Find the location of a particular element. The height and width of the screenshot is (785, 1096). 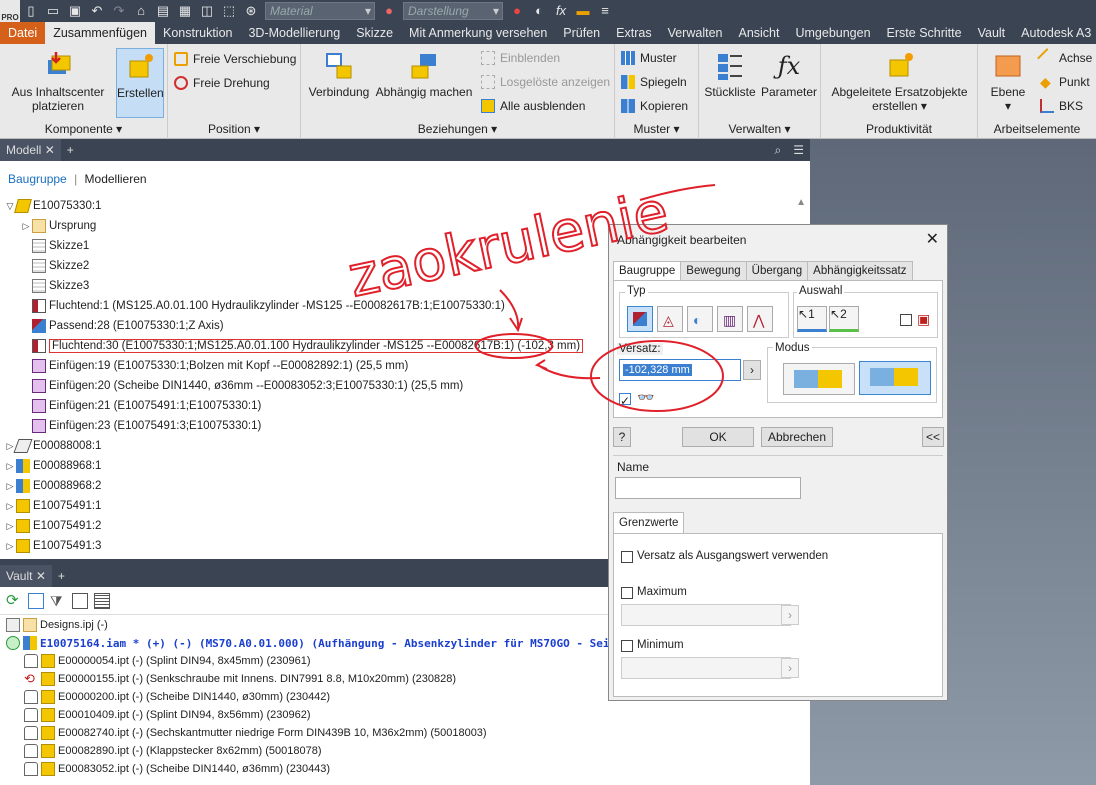

adjust-icon: ● is located at coordinates (517, 11).